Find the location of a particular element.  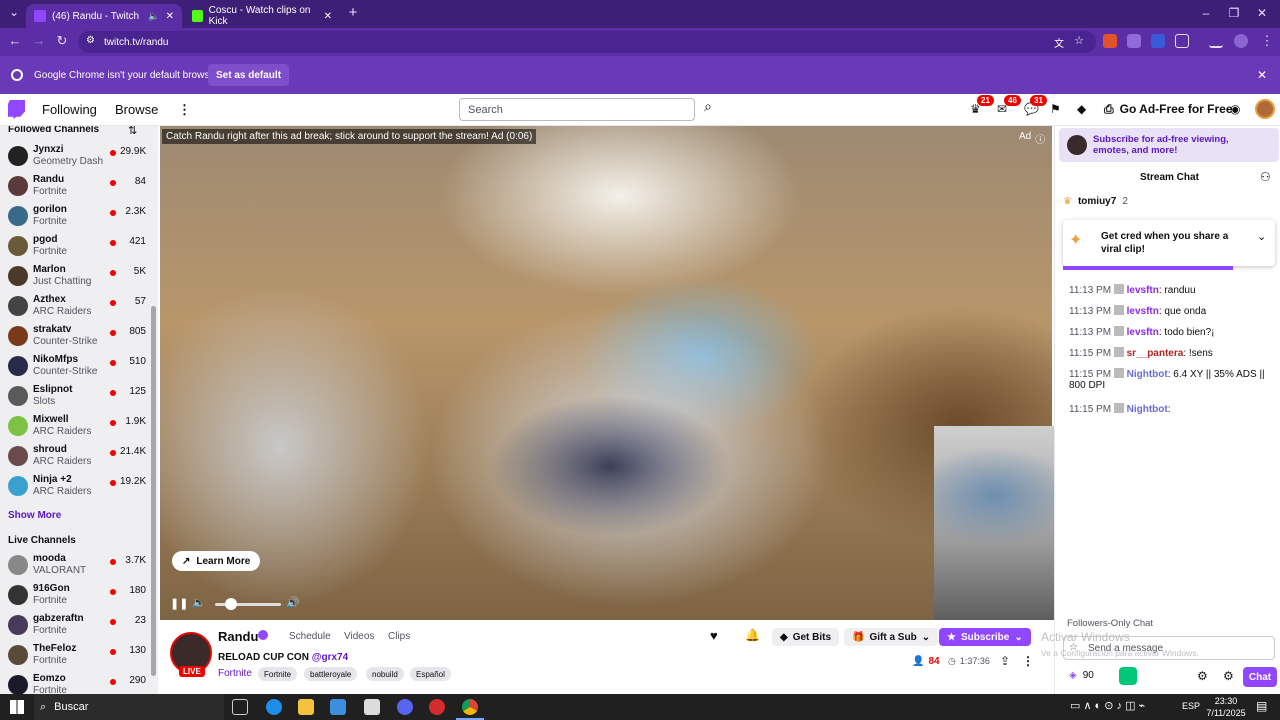

sidebar-channel-randu: Randu Fortnite 84 is located at coordinates (75, 187).